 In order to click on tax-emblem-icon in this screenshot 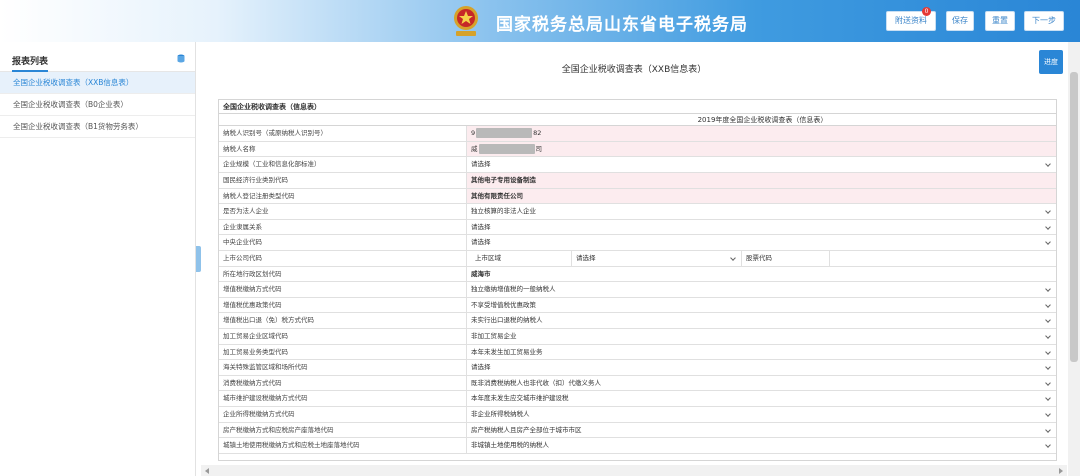, I will do `click(466, 21)`.